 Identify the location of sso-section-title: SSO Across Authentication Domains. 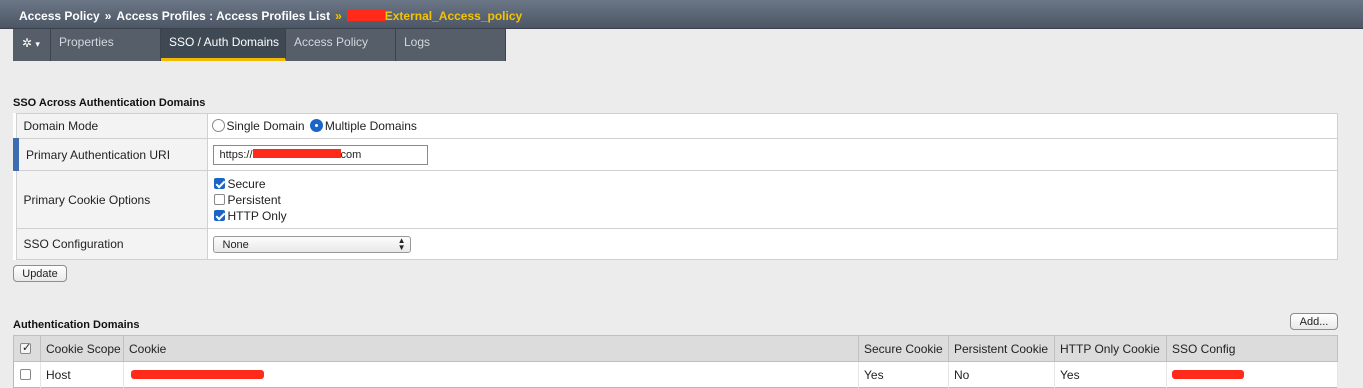
(109, 103).